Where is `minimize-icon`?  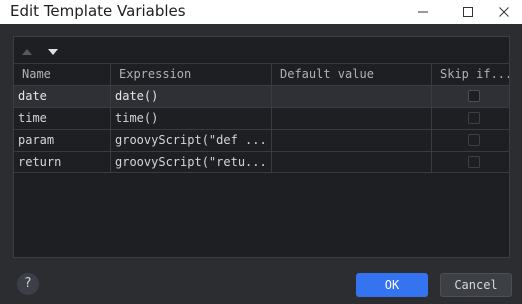 minimize-icon is located at coordinates (423, 12).